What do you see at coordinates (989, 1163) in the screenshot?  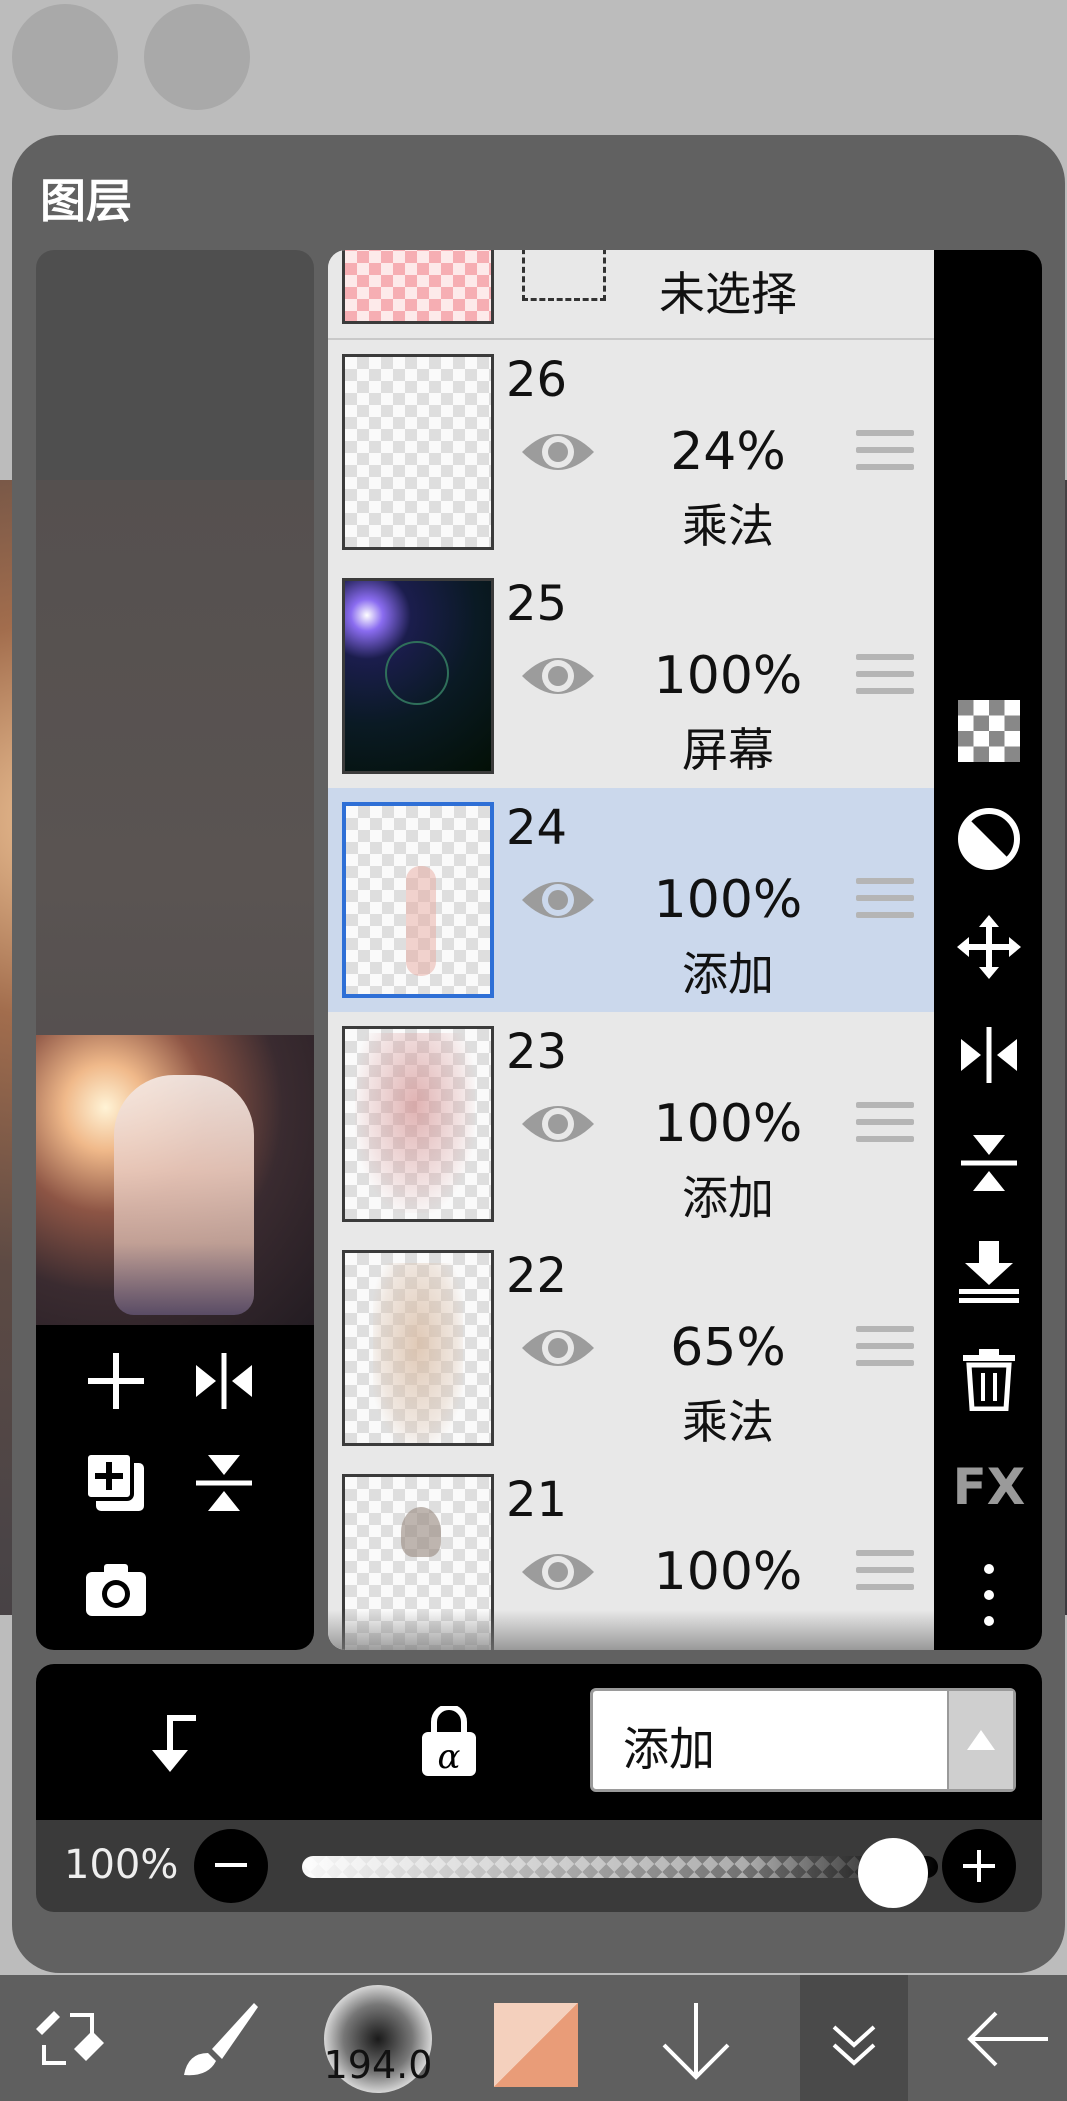 I see `flip-vertical-layer-button` at bounding box center [989, 1163].